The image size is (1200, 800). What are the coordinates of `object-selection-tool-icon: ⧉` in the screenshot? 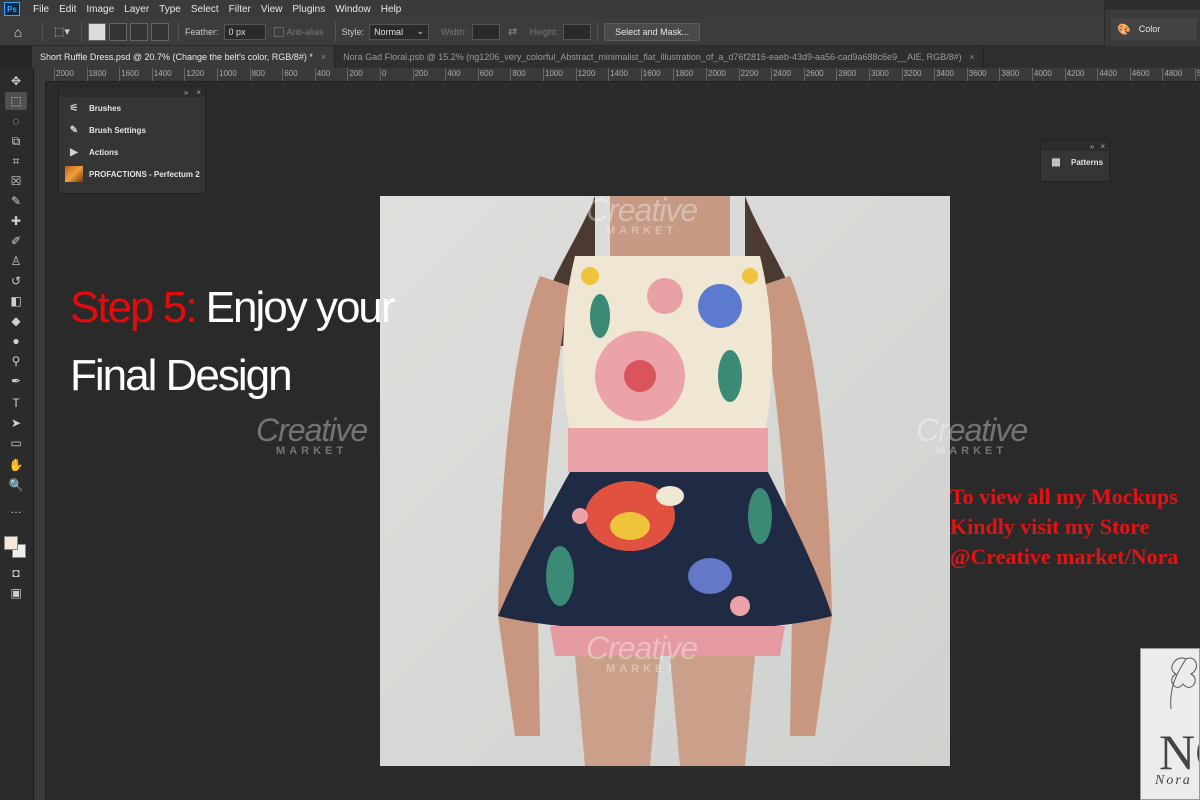 It's located at (16, 141).